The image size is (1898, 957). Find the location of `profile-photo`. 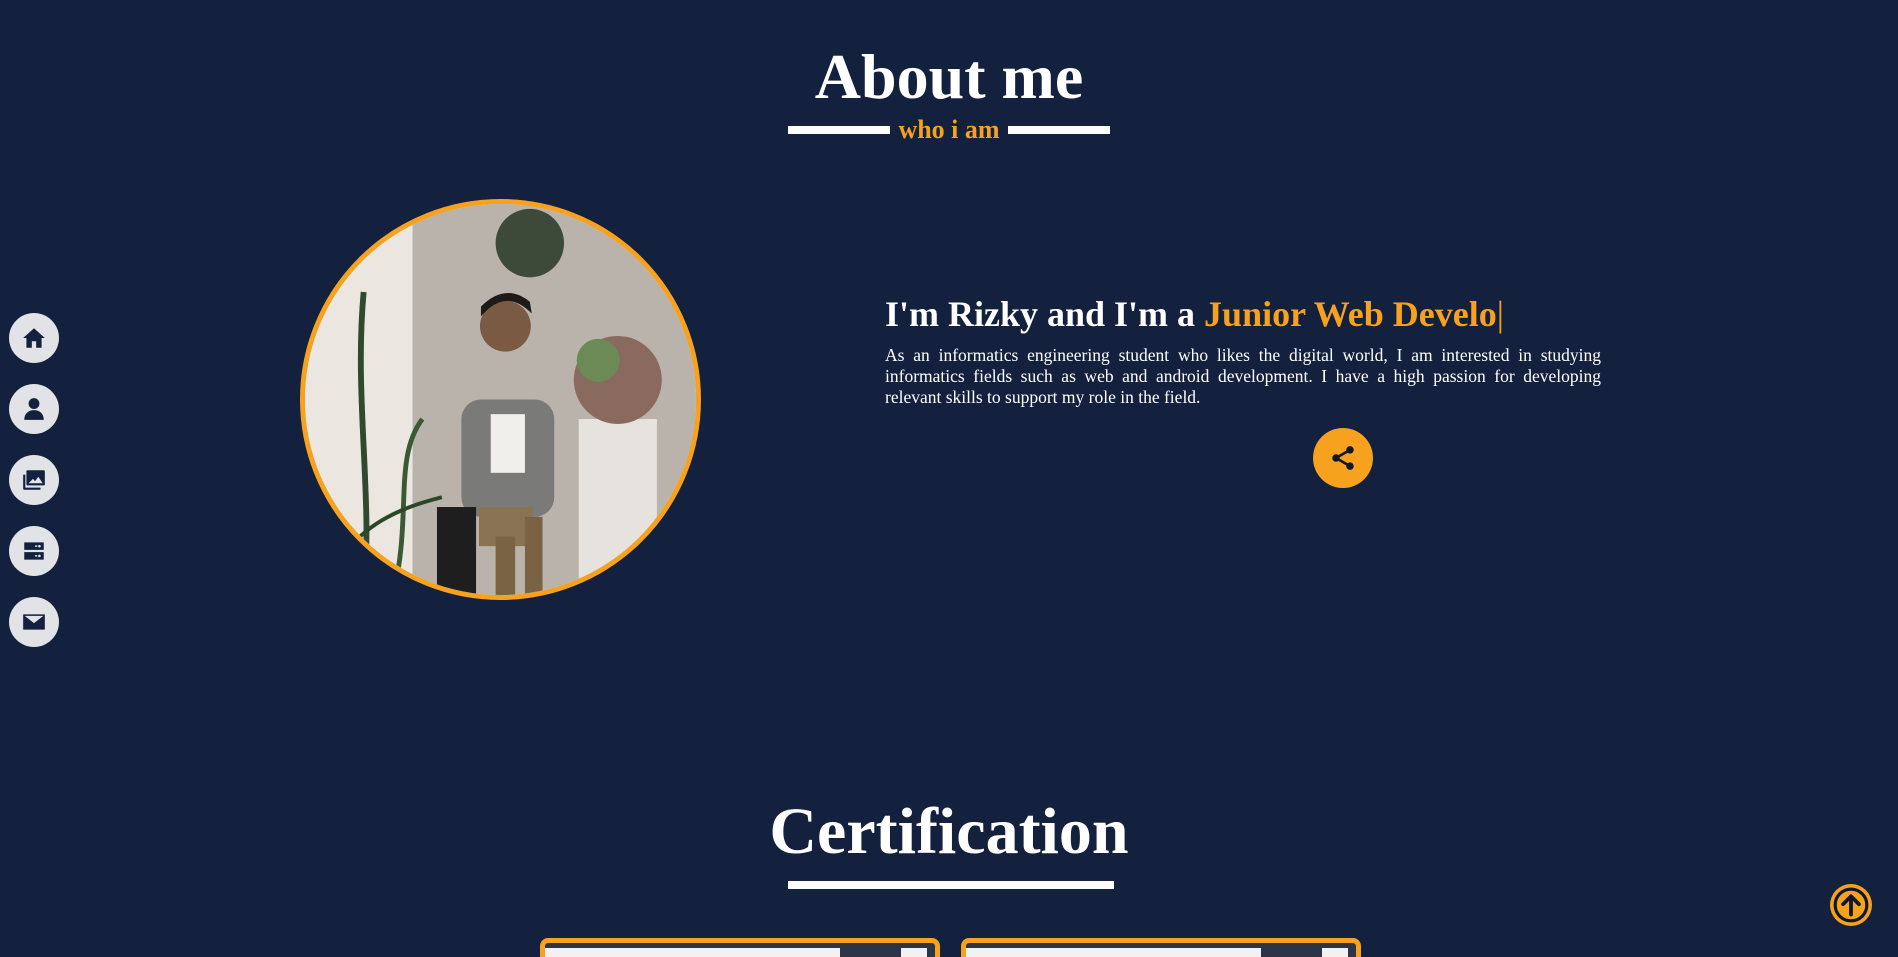

profile-photo is located at coordinates (500, 399).